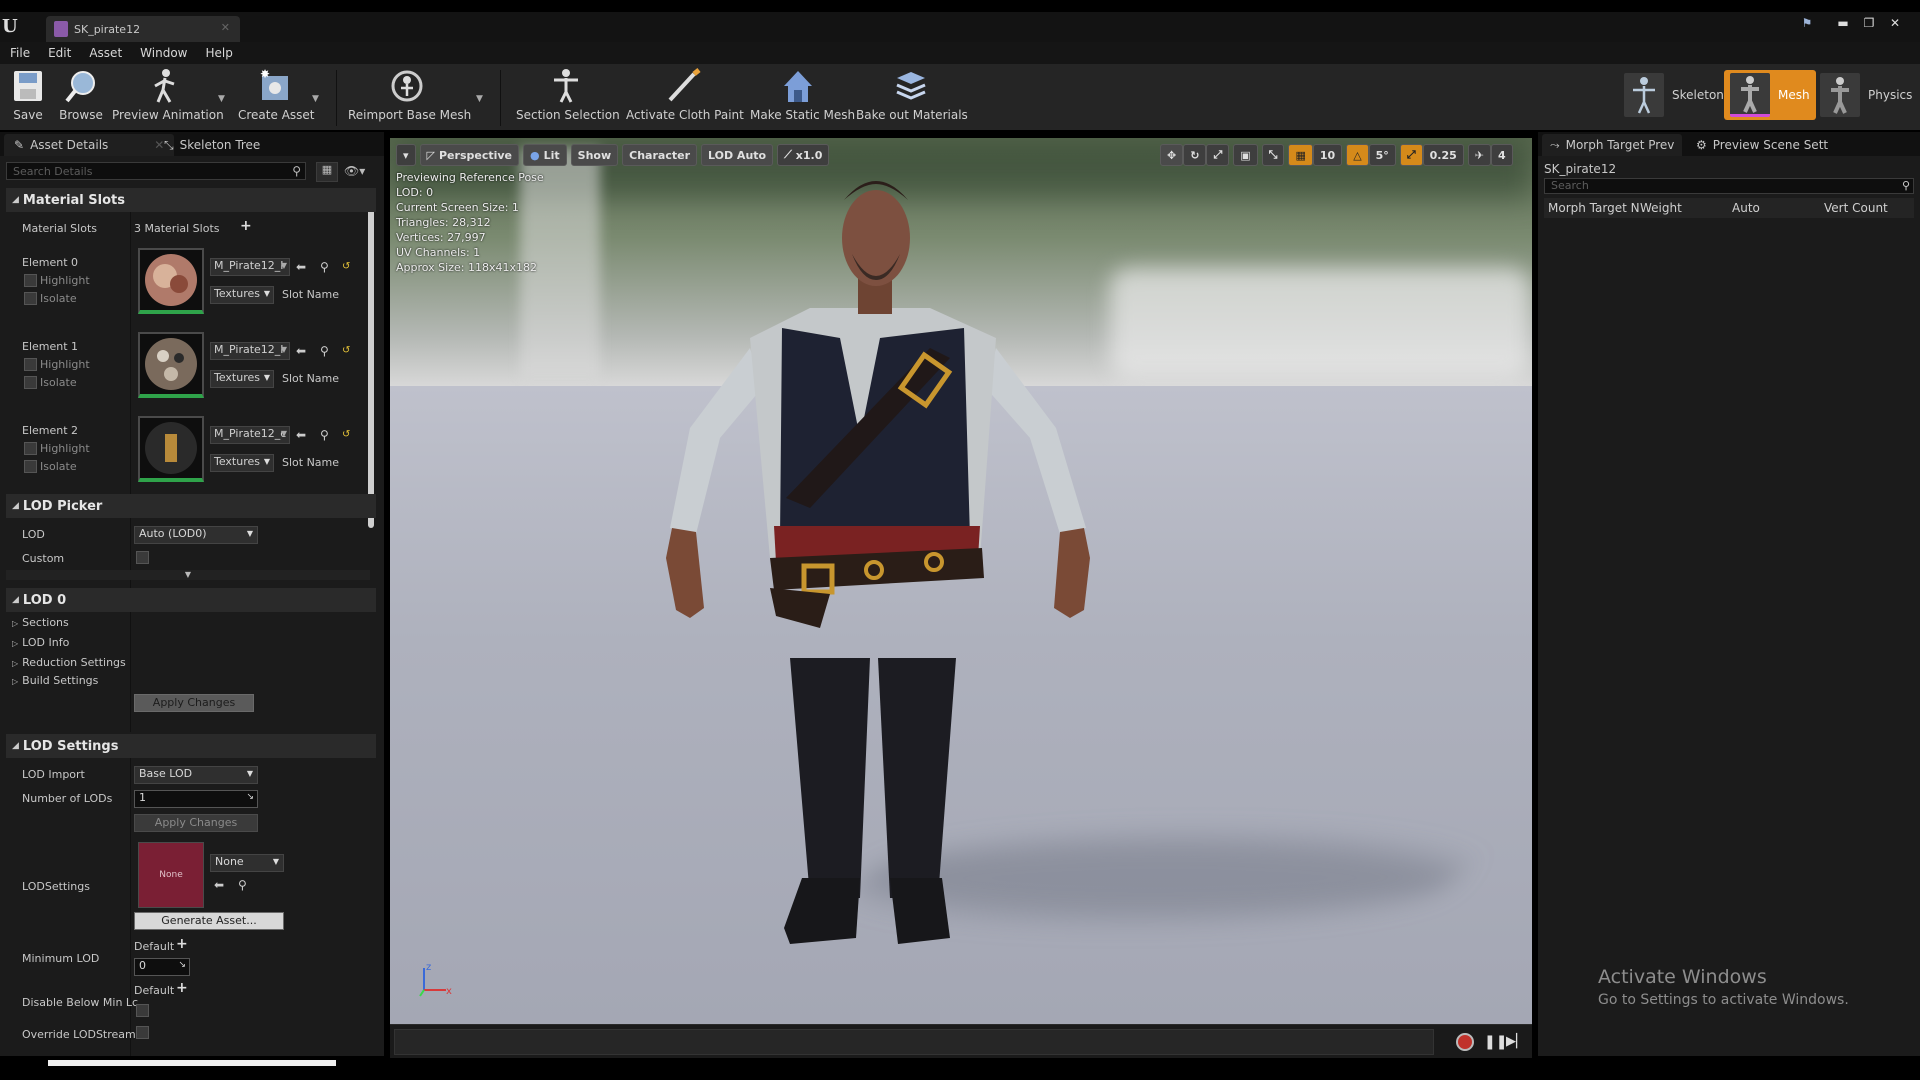 This screenshot has height=1080, width=1920. I want to click on col-morph-target-name: Morph Target N, so click(1594, 208).